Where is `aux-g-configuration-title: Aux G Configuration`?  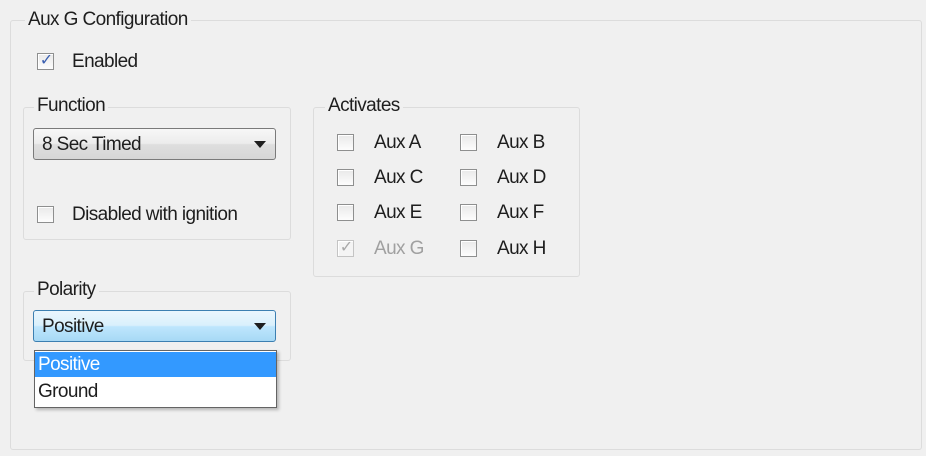 aux-g-configuration-title: Aux G Configuration is located at coordinates (108, 20).